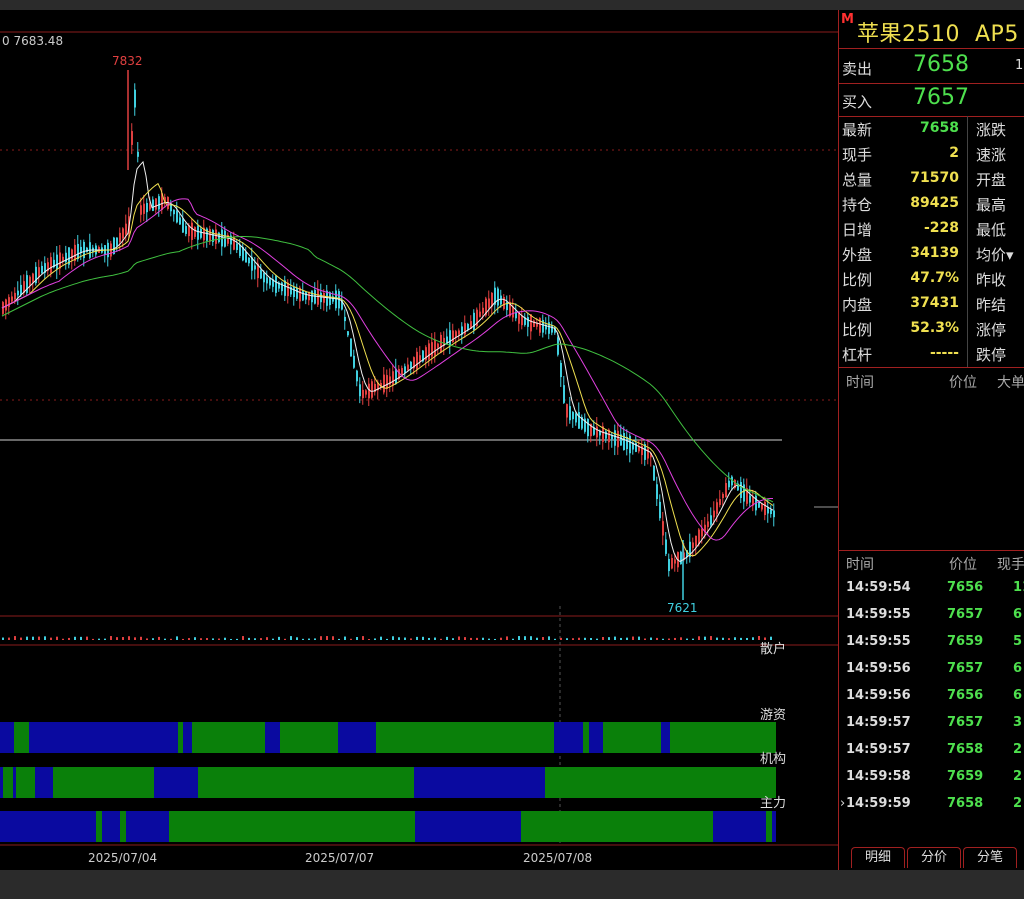 The width and height of the screenshot is (1024, 899). Describe the element at coordinates (931, 724) in the screenshot. I see `tick-row: 14:59:57 7657 3` at that location.